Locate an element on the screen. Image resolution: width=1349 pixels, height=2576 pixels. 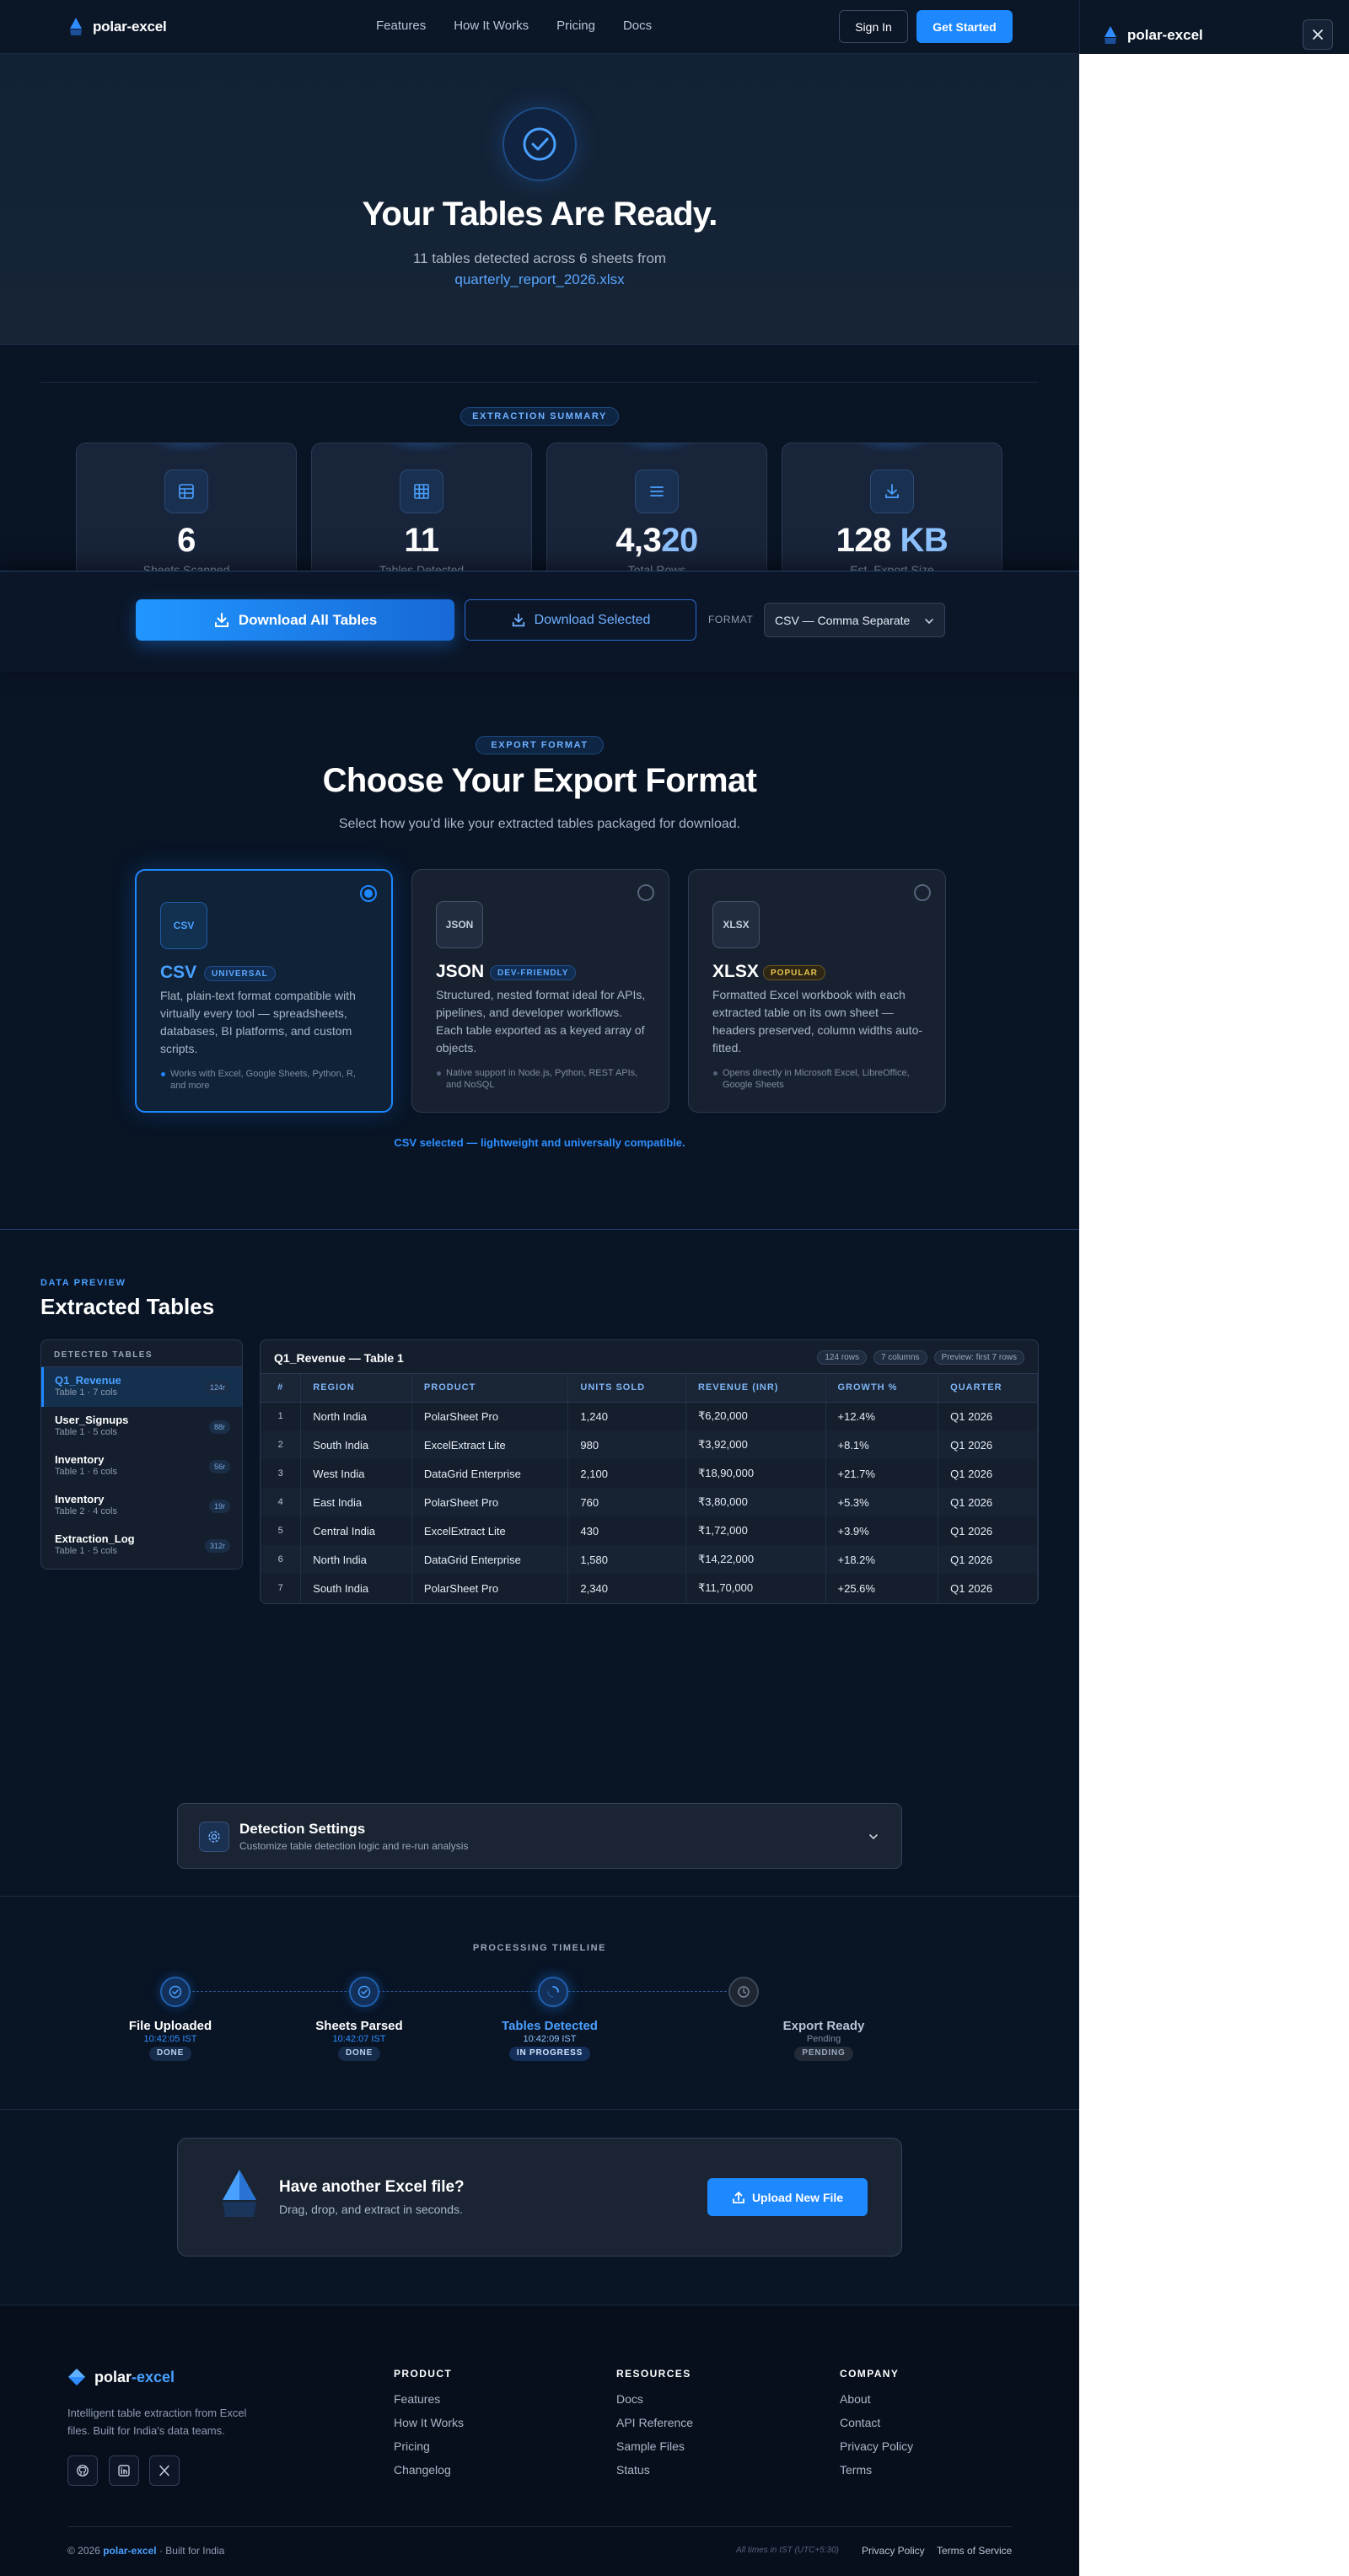
footer-link: Pricing is located at coordinates (429, 2451).